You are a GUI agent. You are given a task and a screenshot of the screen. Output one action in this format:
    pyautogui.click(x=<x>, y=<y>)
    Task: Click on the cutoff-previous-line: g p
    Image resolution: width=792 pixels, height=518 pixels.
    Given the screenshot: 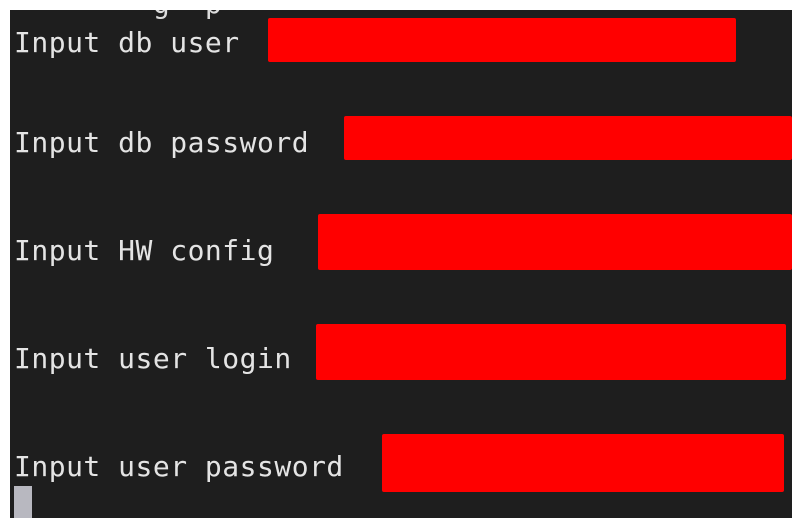 What is the action you would take?
    pyautogui.click(x=118, y=14)
    